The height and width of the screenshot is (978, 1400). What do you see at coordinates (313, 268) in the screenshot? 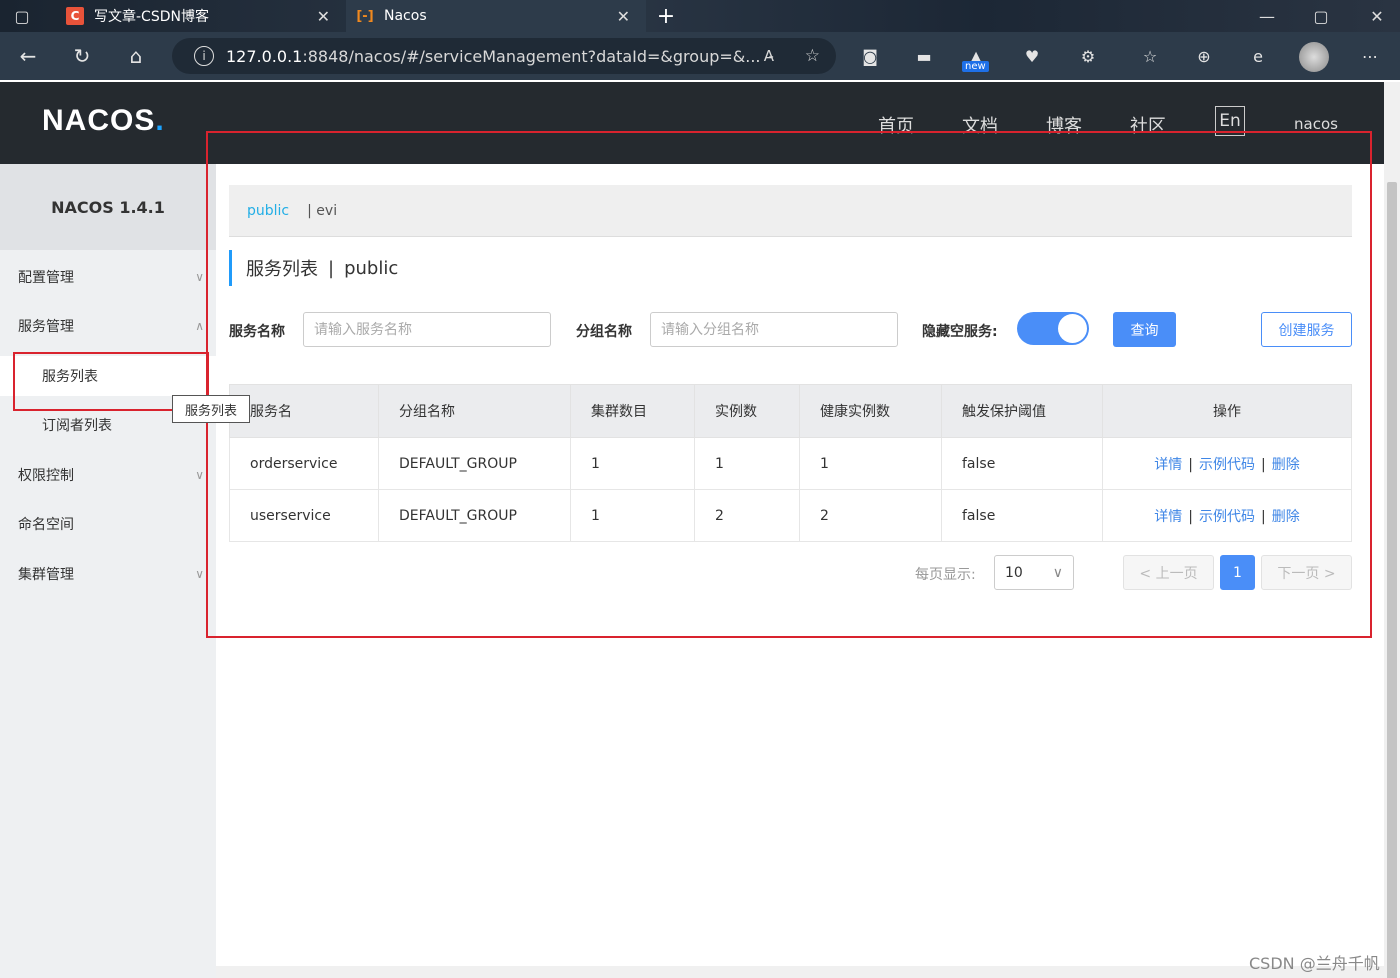
I see `page-title: 服务列表 | public` at bounding box center [313, 268].